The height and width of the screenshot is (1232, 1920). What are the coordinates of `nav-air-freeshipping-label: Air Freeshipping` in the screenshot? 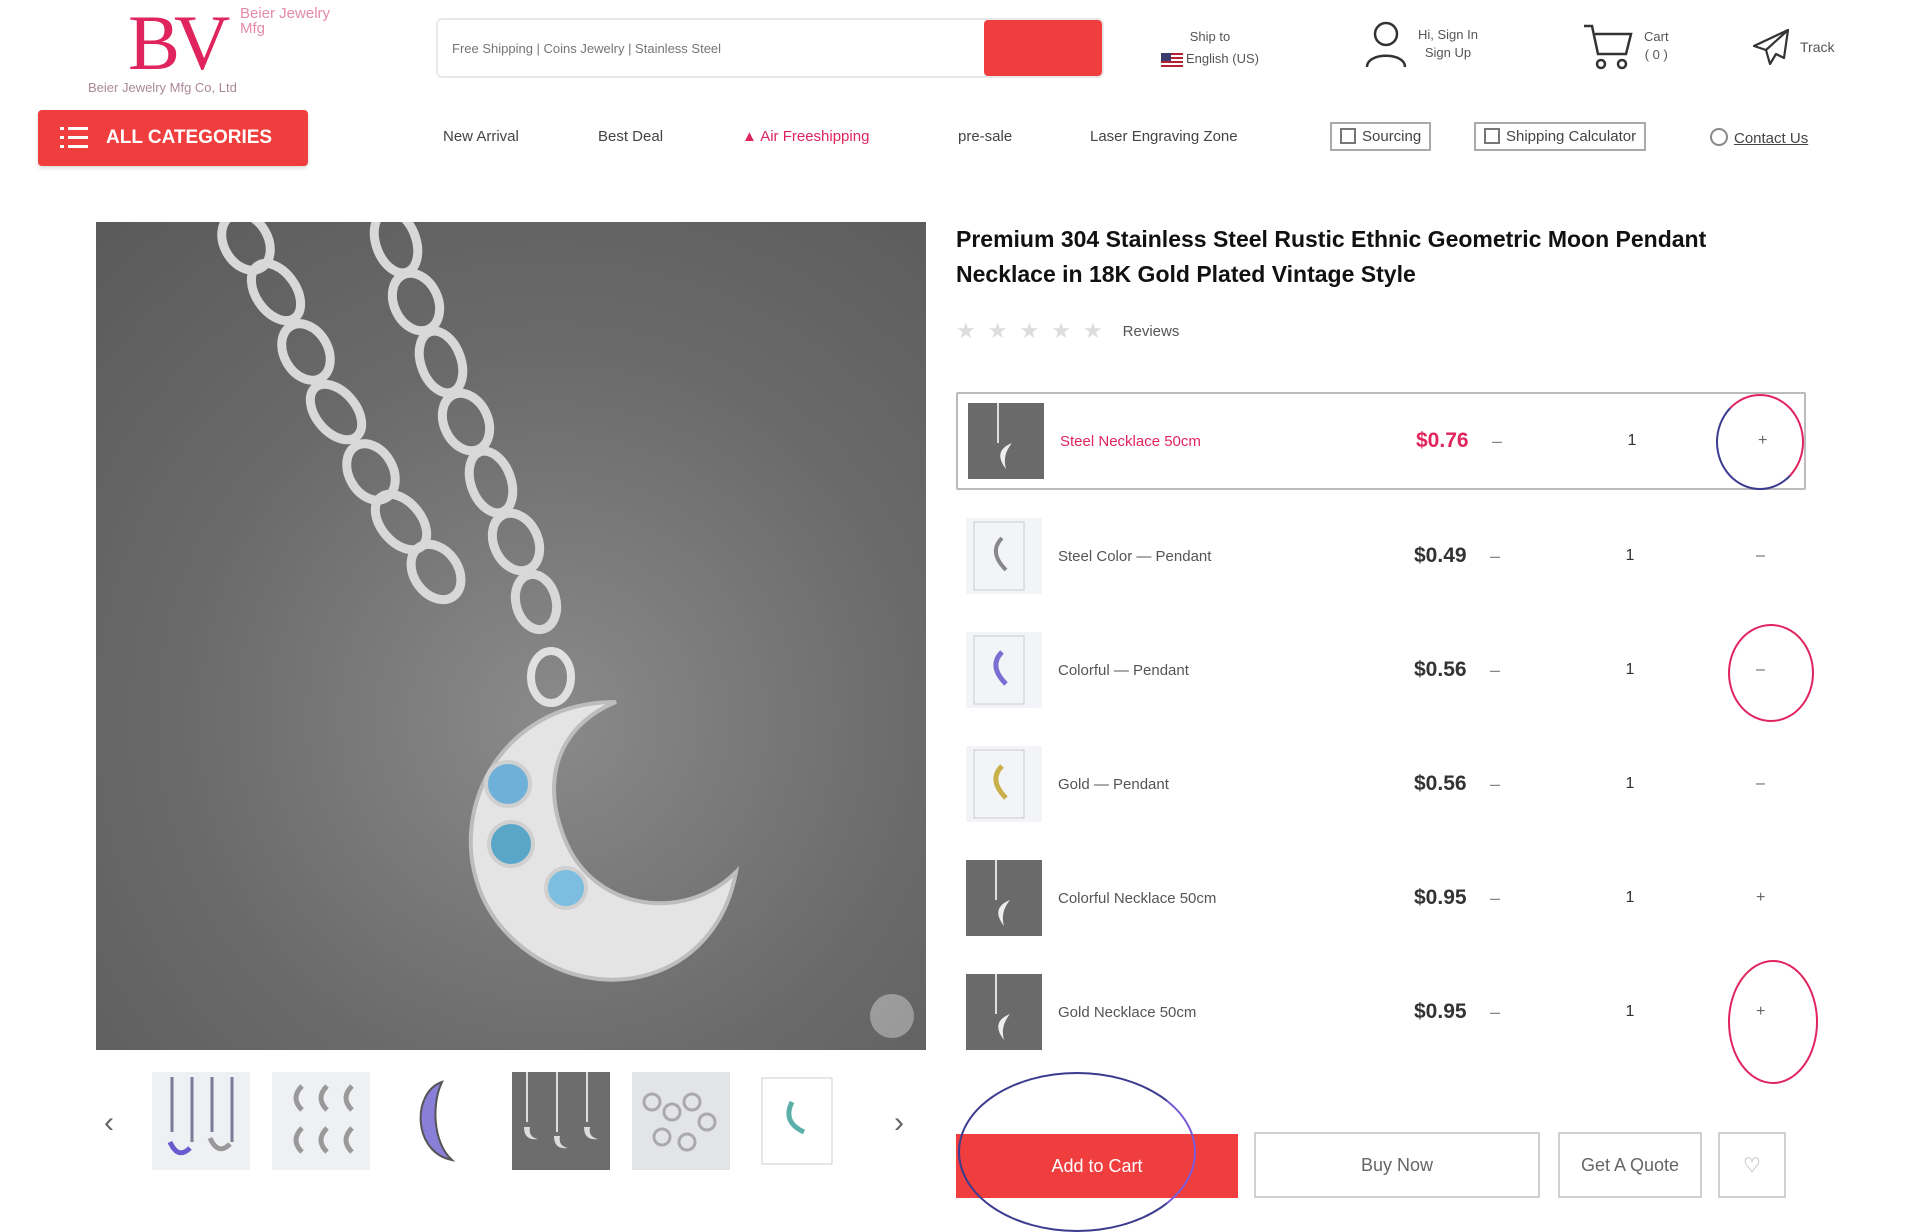 It's located at (815, 136).